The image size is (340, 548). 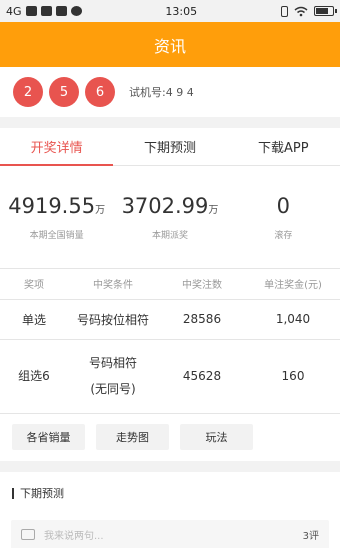 I want to click on table-cell: 单选, so click(x=34, y=319).